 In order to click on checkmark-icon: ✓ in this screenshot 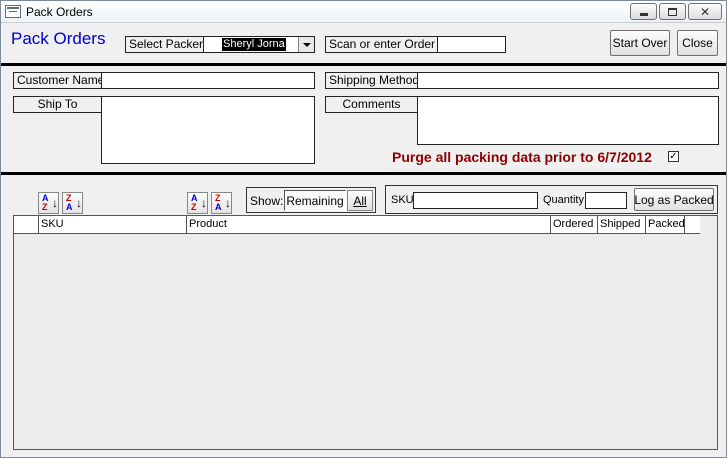, I will do `click(673, 156)`.